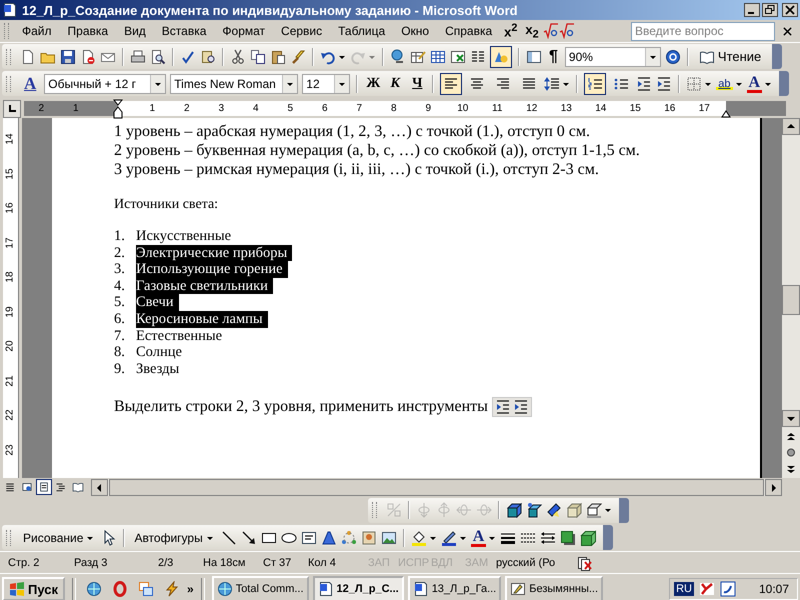  I want to click on scroll-left-button, so click(99, 487).